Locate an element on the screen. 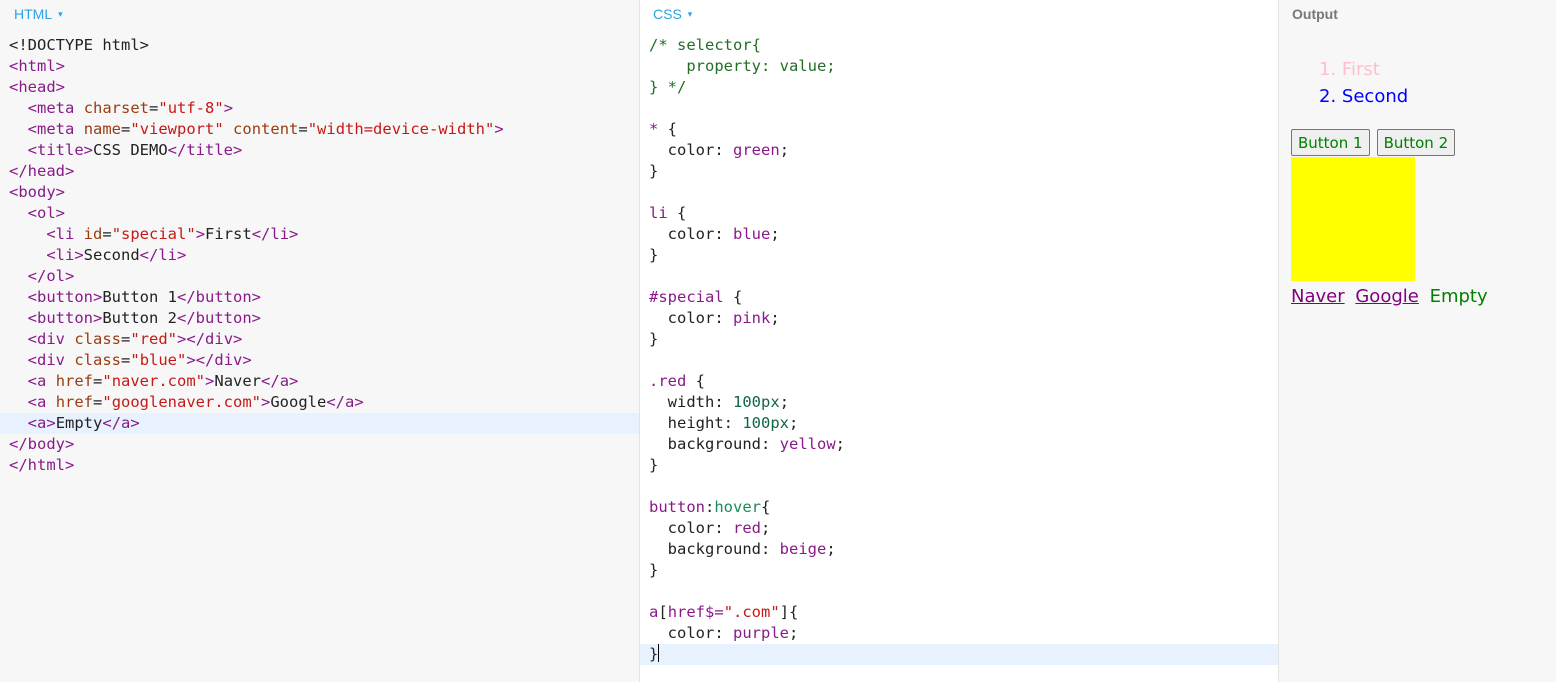  code-line: * { is located at coordinates (959, 129).